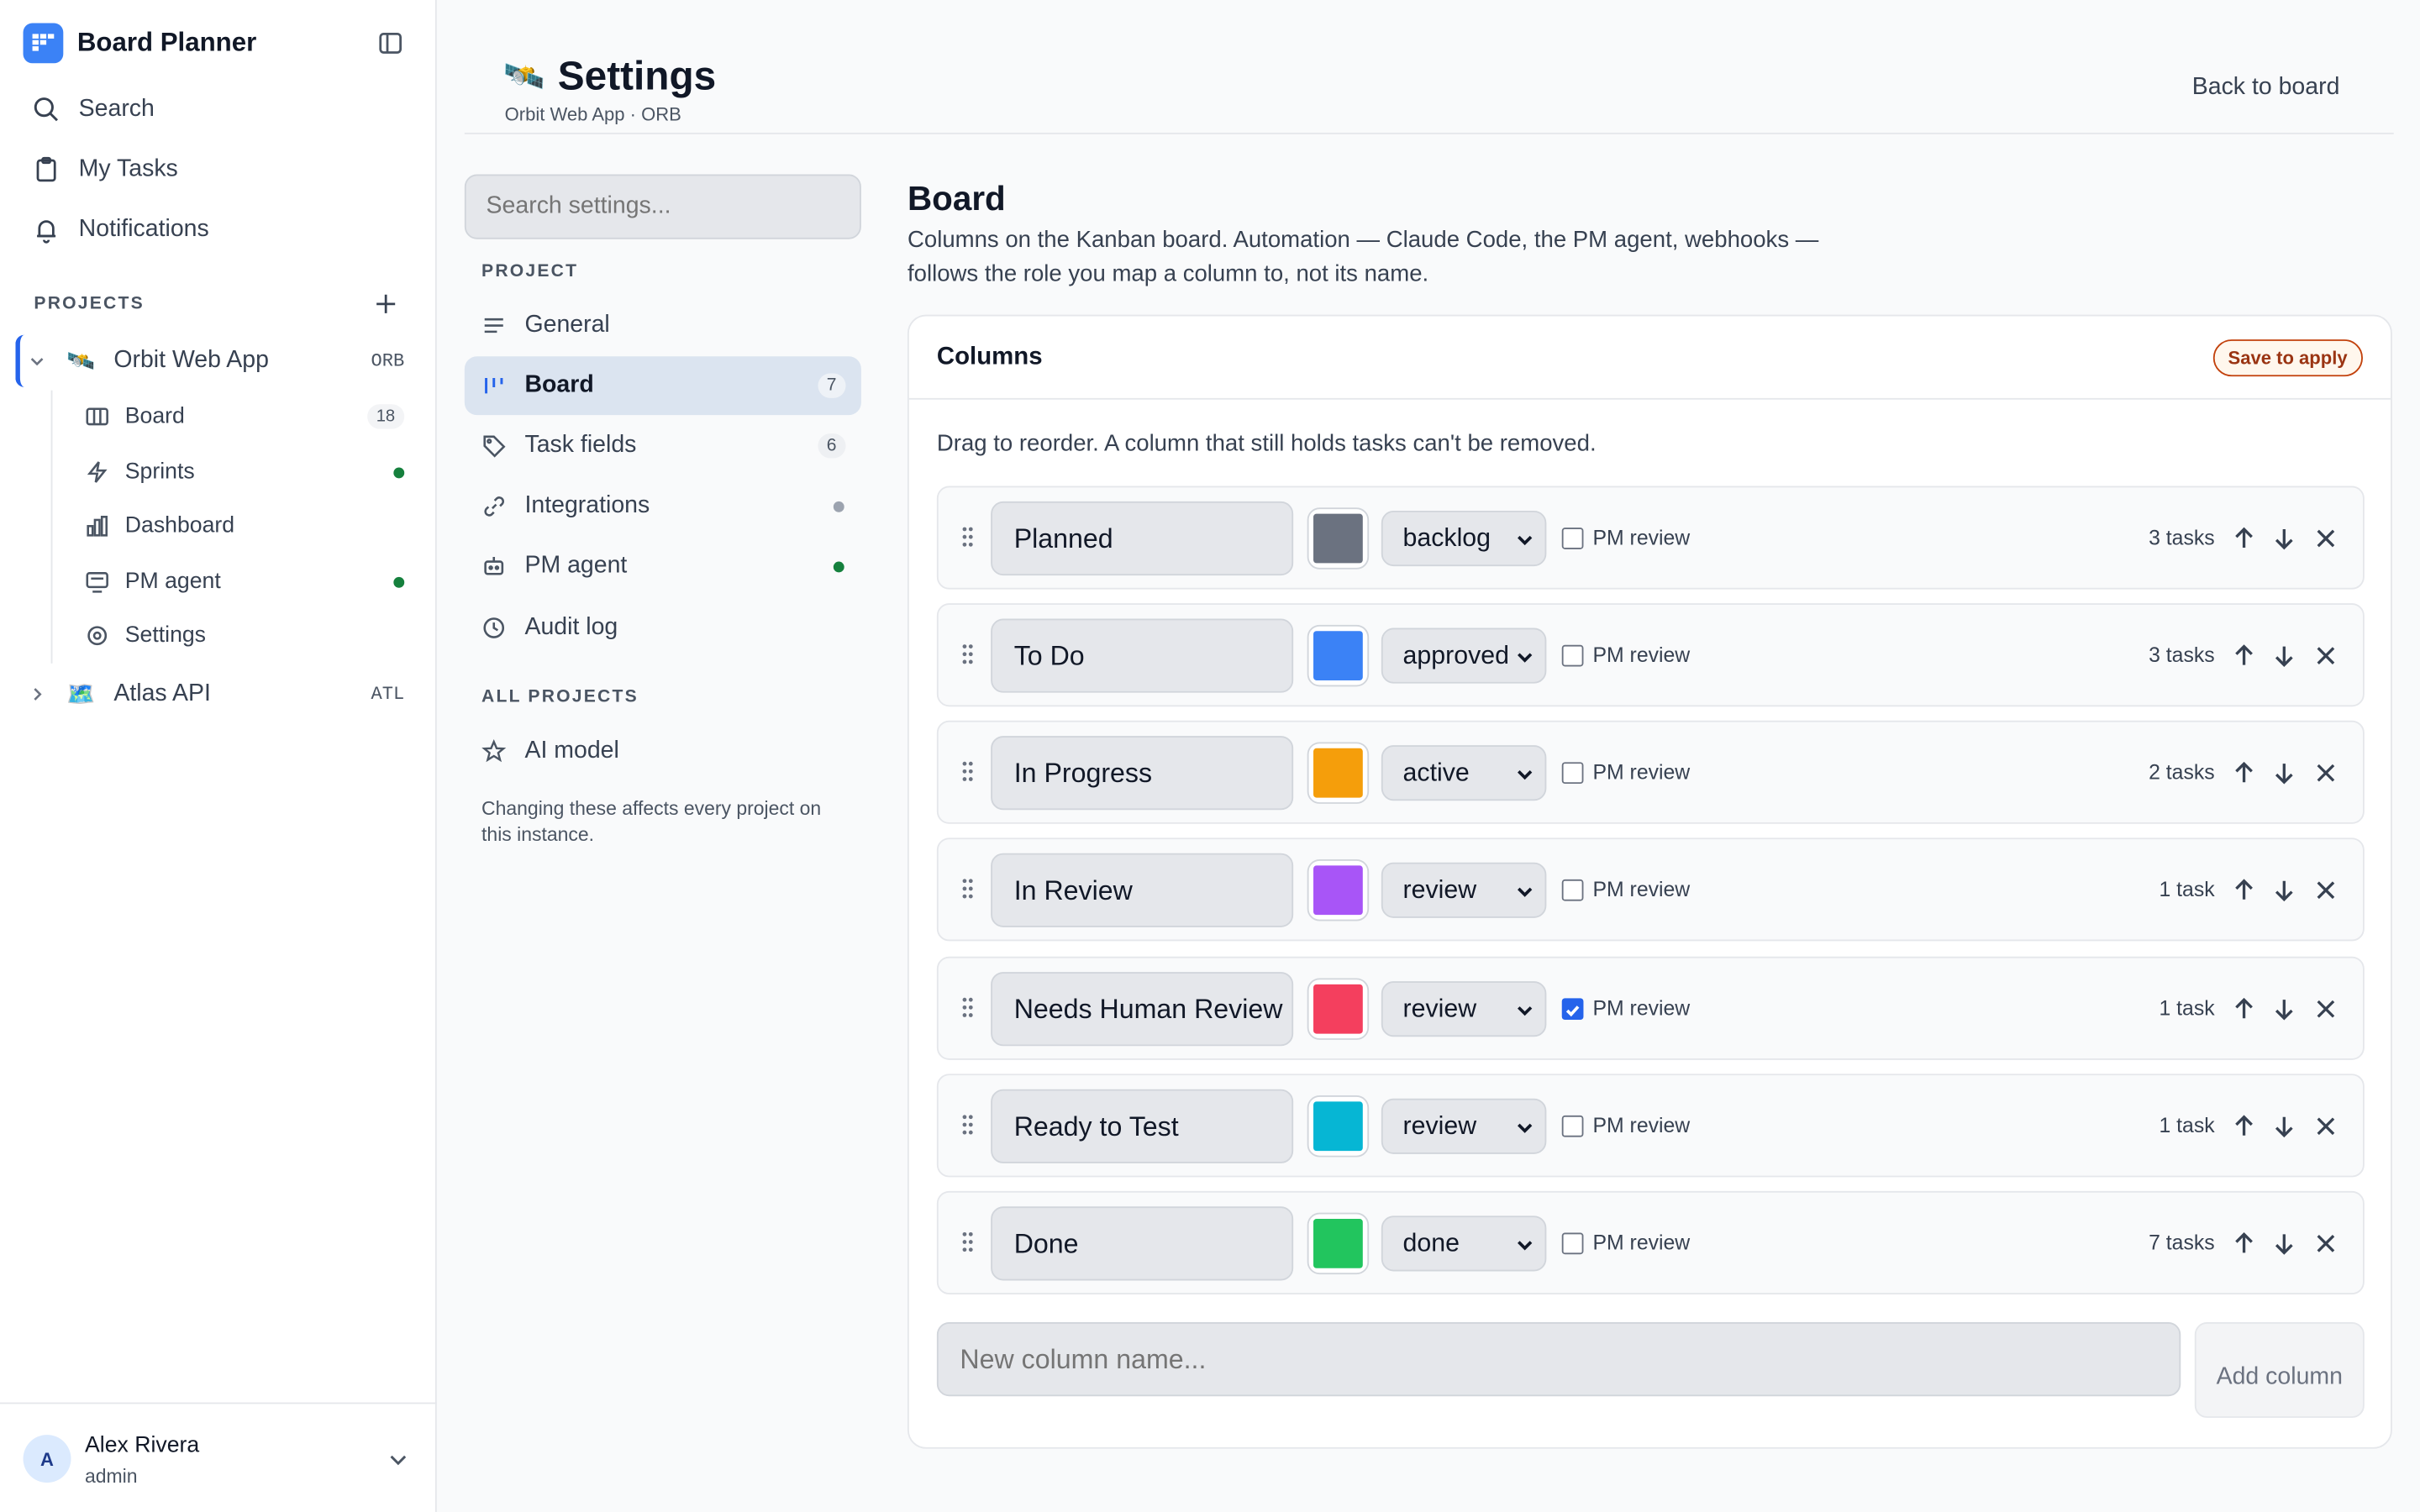 Image resolution: width=2420 pixels, height=1512 pixels. I want to click on project-name: Atlas API, so click(162, 693).